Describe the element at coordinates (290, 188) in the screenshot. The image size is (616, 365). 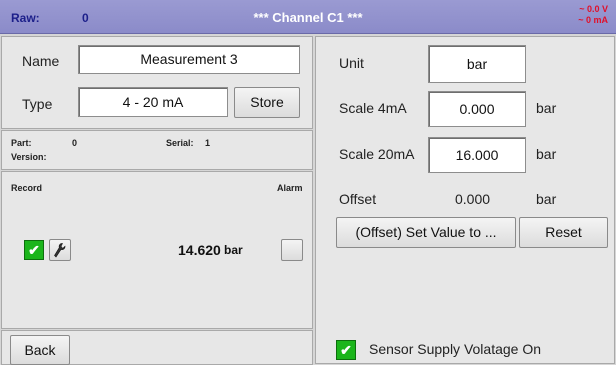
I see `alarm-label: Alarm` at that location.